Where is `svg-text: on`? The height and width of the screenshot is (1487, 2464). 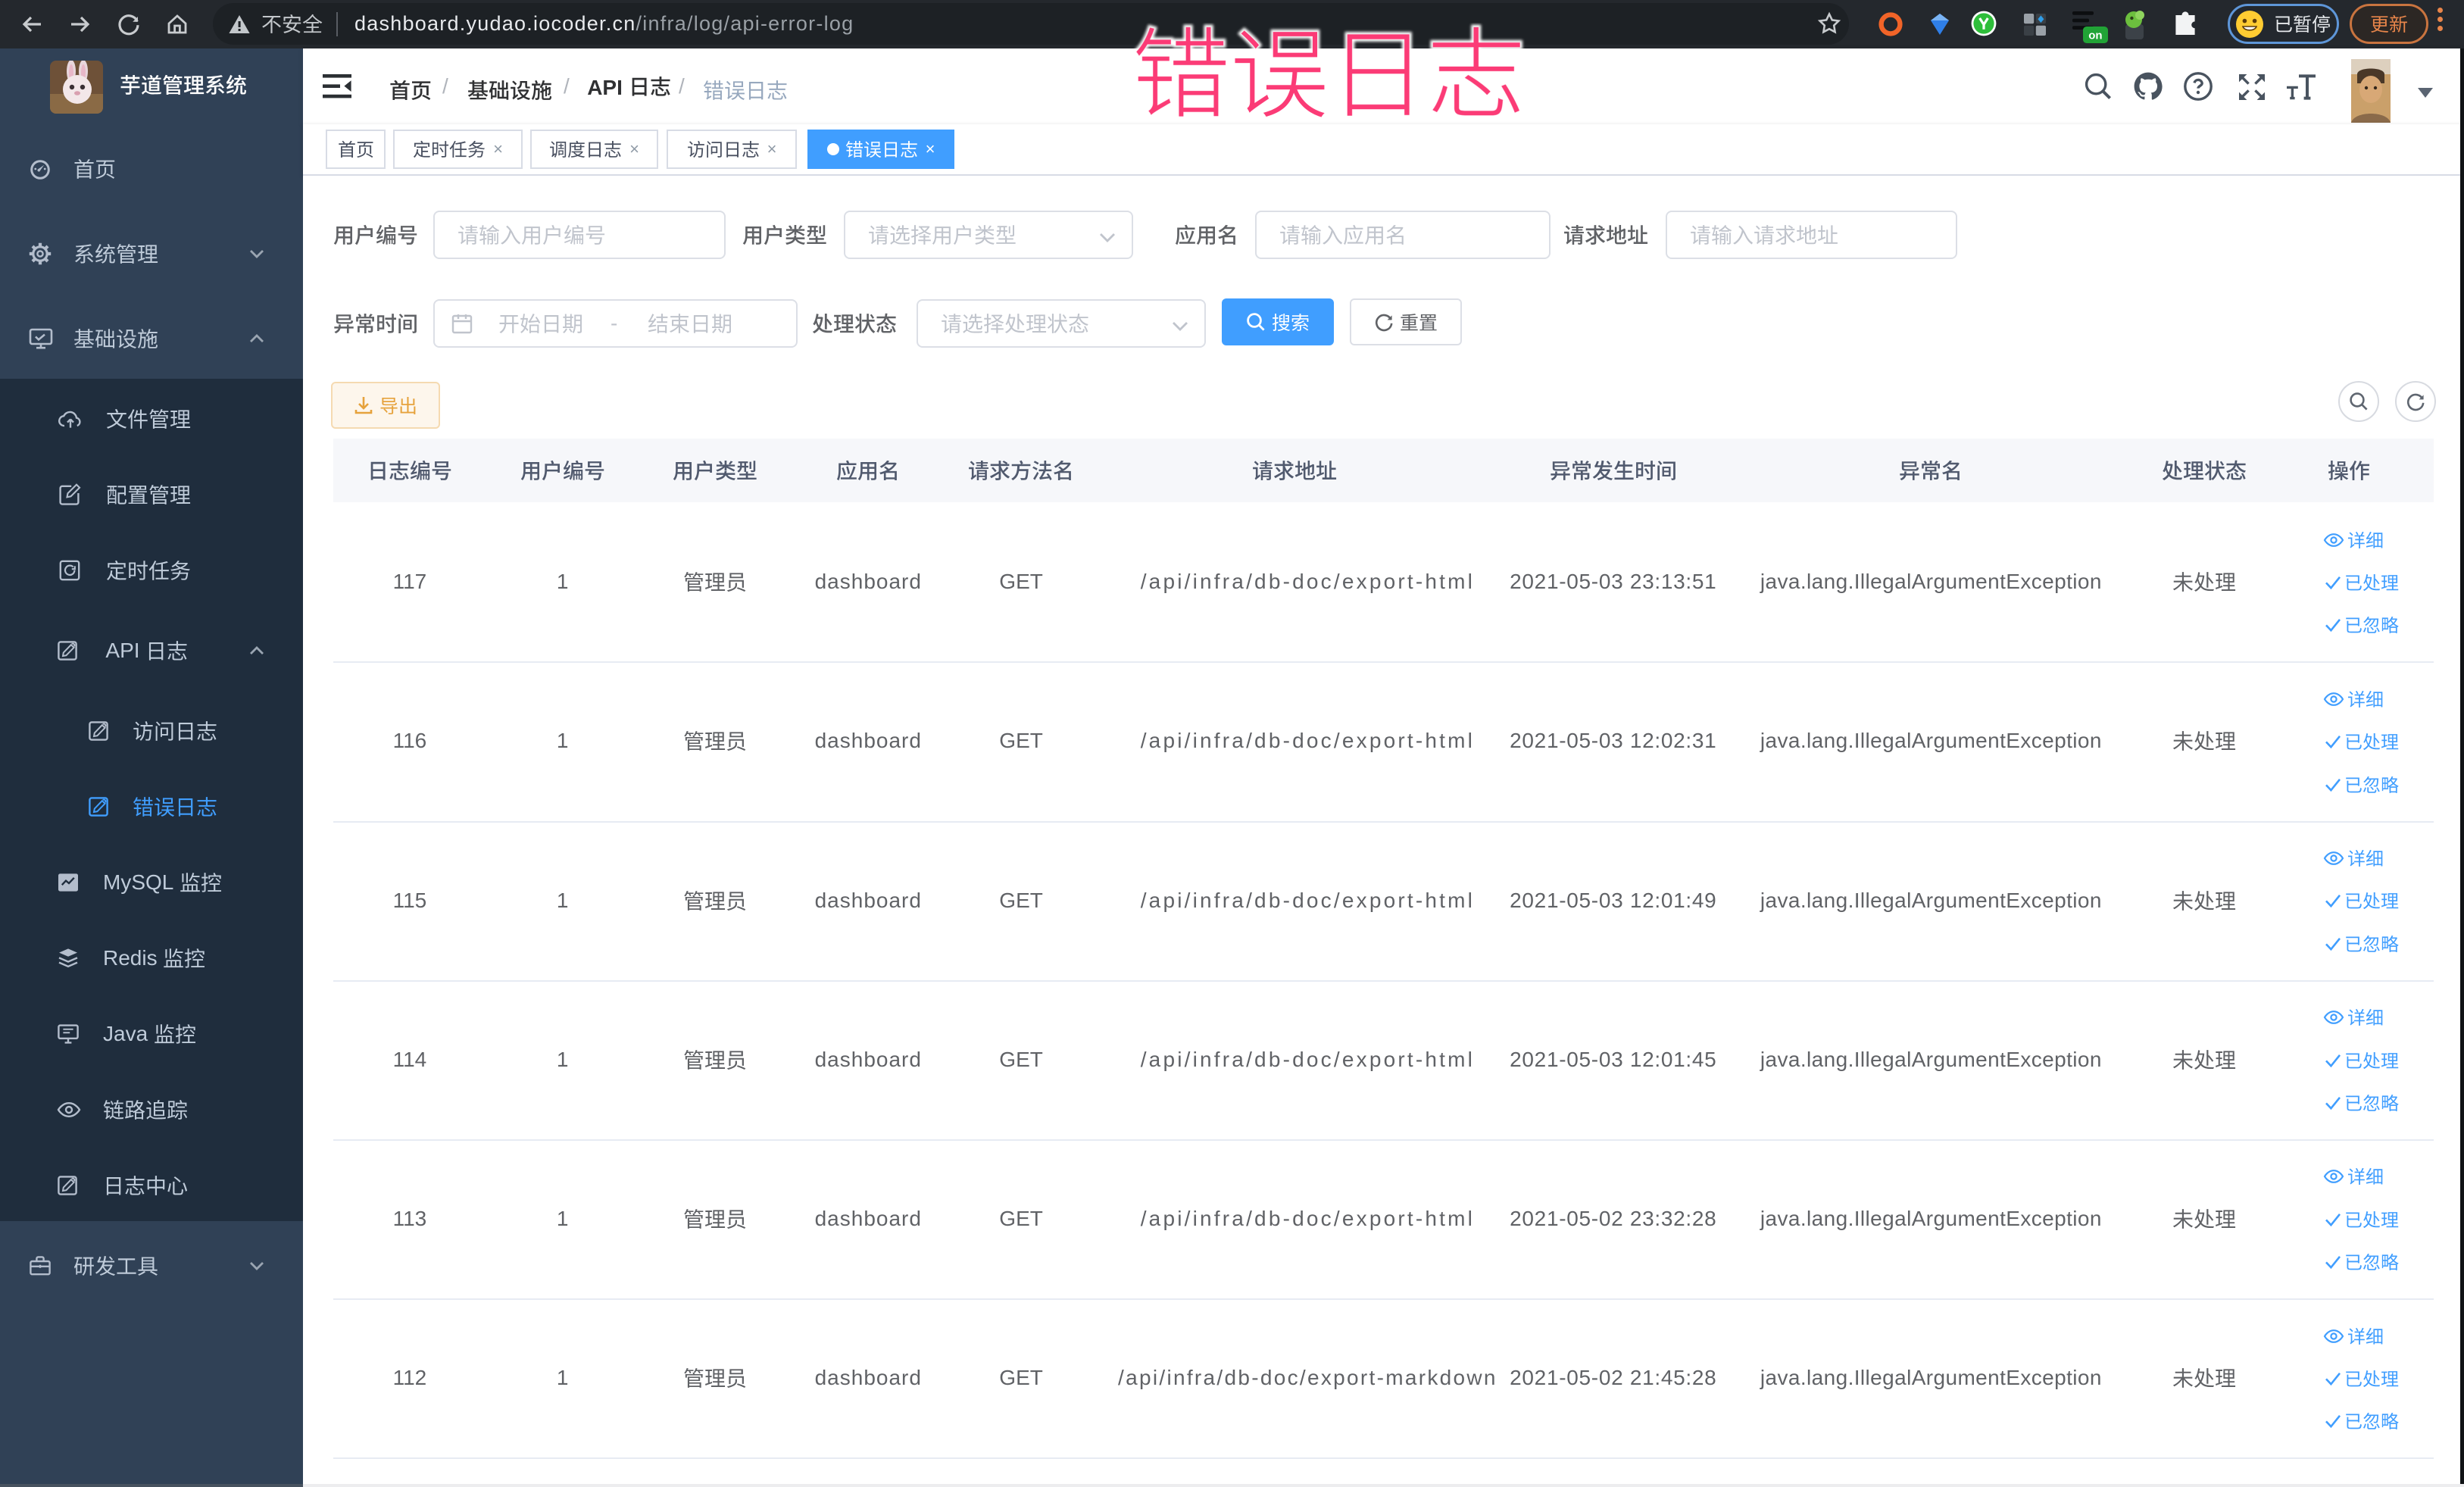
svg-text: on is located at coordinates (2095, 36).